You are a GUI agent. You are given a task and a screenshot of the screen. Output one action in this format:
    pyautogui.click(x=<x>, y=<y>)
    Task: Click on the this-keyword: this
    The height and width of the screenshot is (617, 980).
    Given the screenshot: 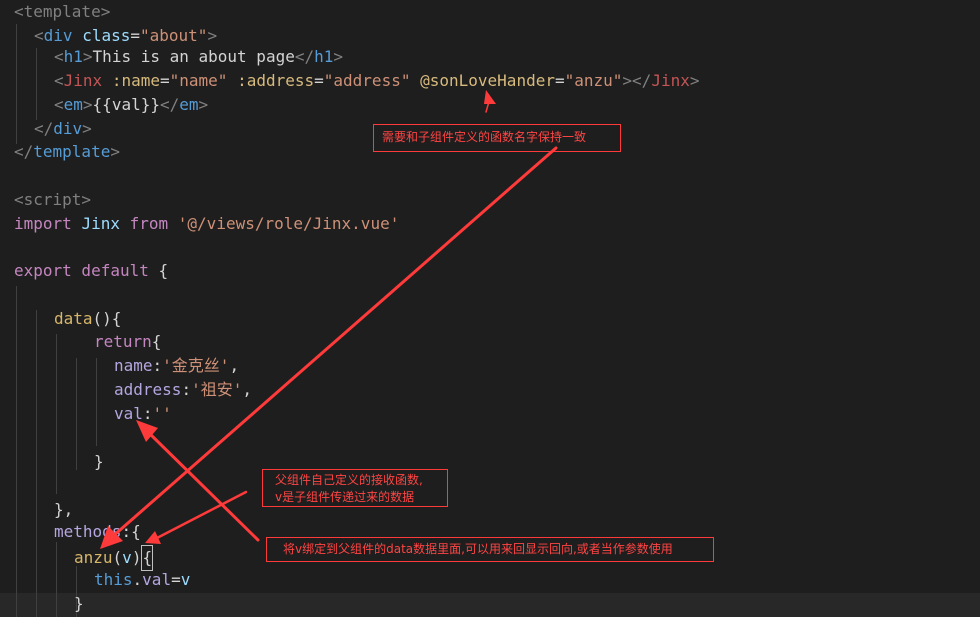 What is the action you would take?
    pyautogui.click(x=113, y=579)
    